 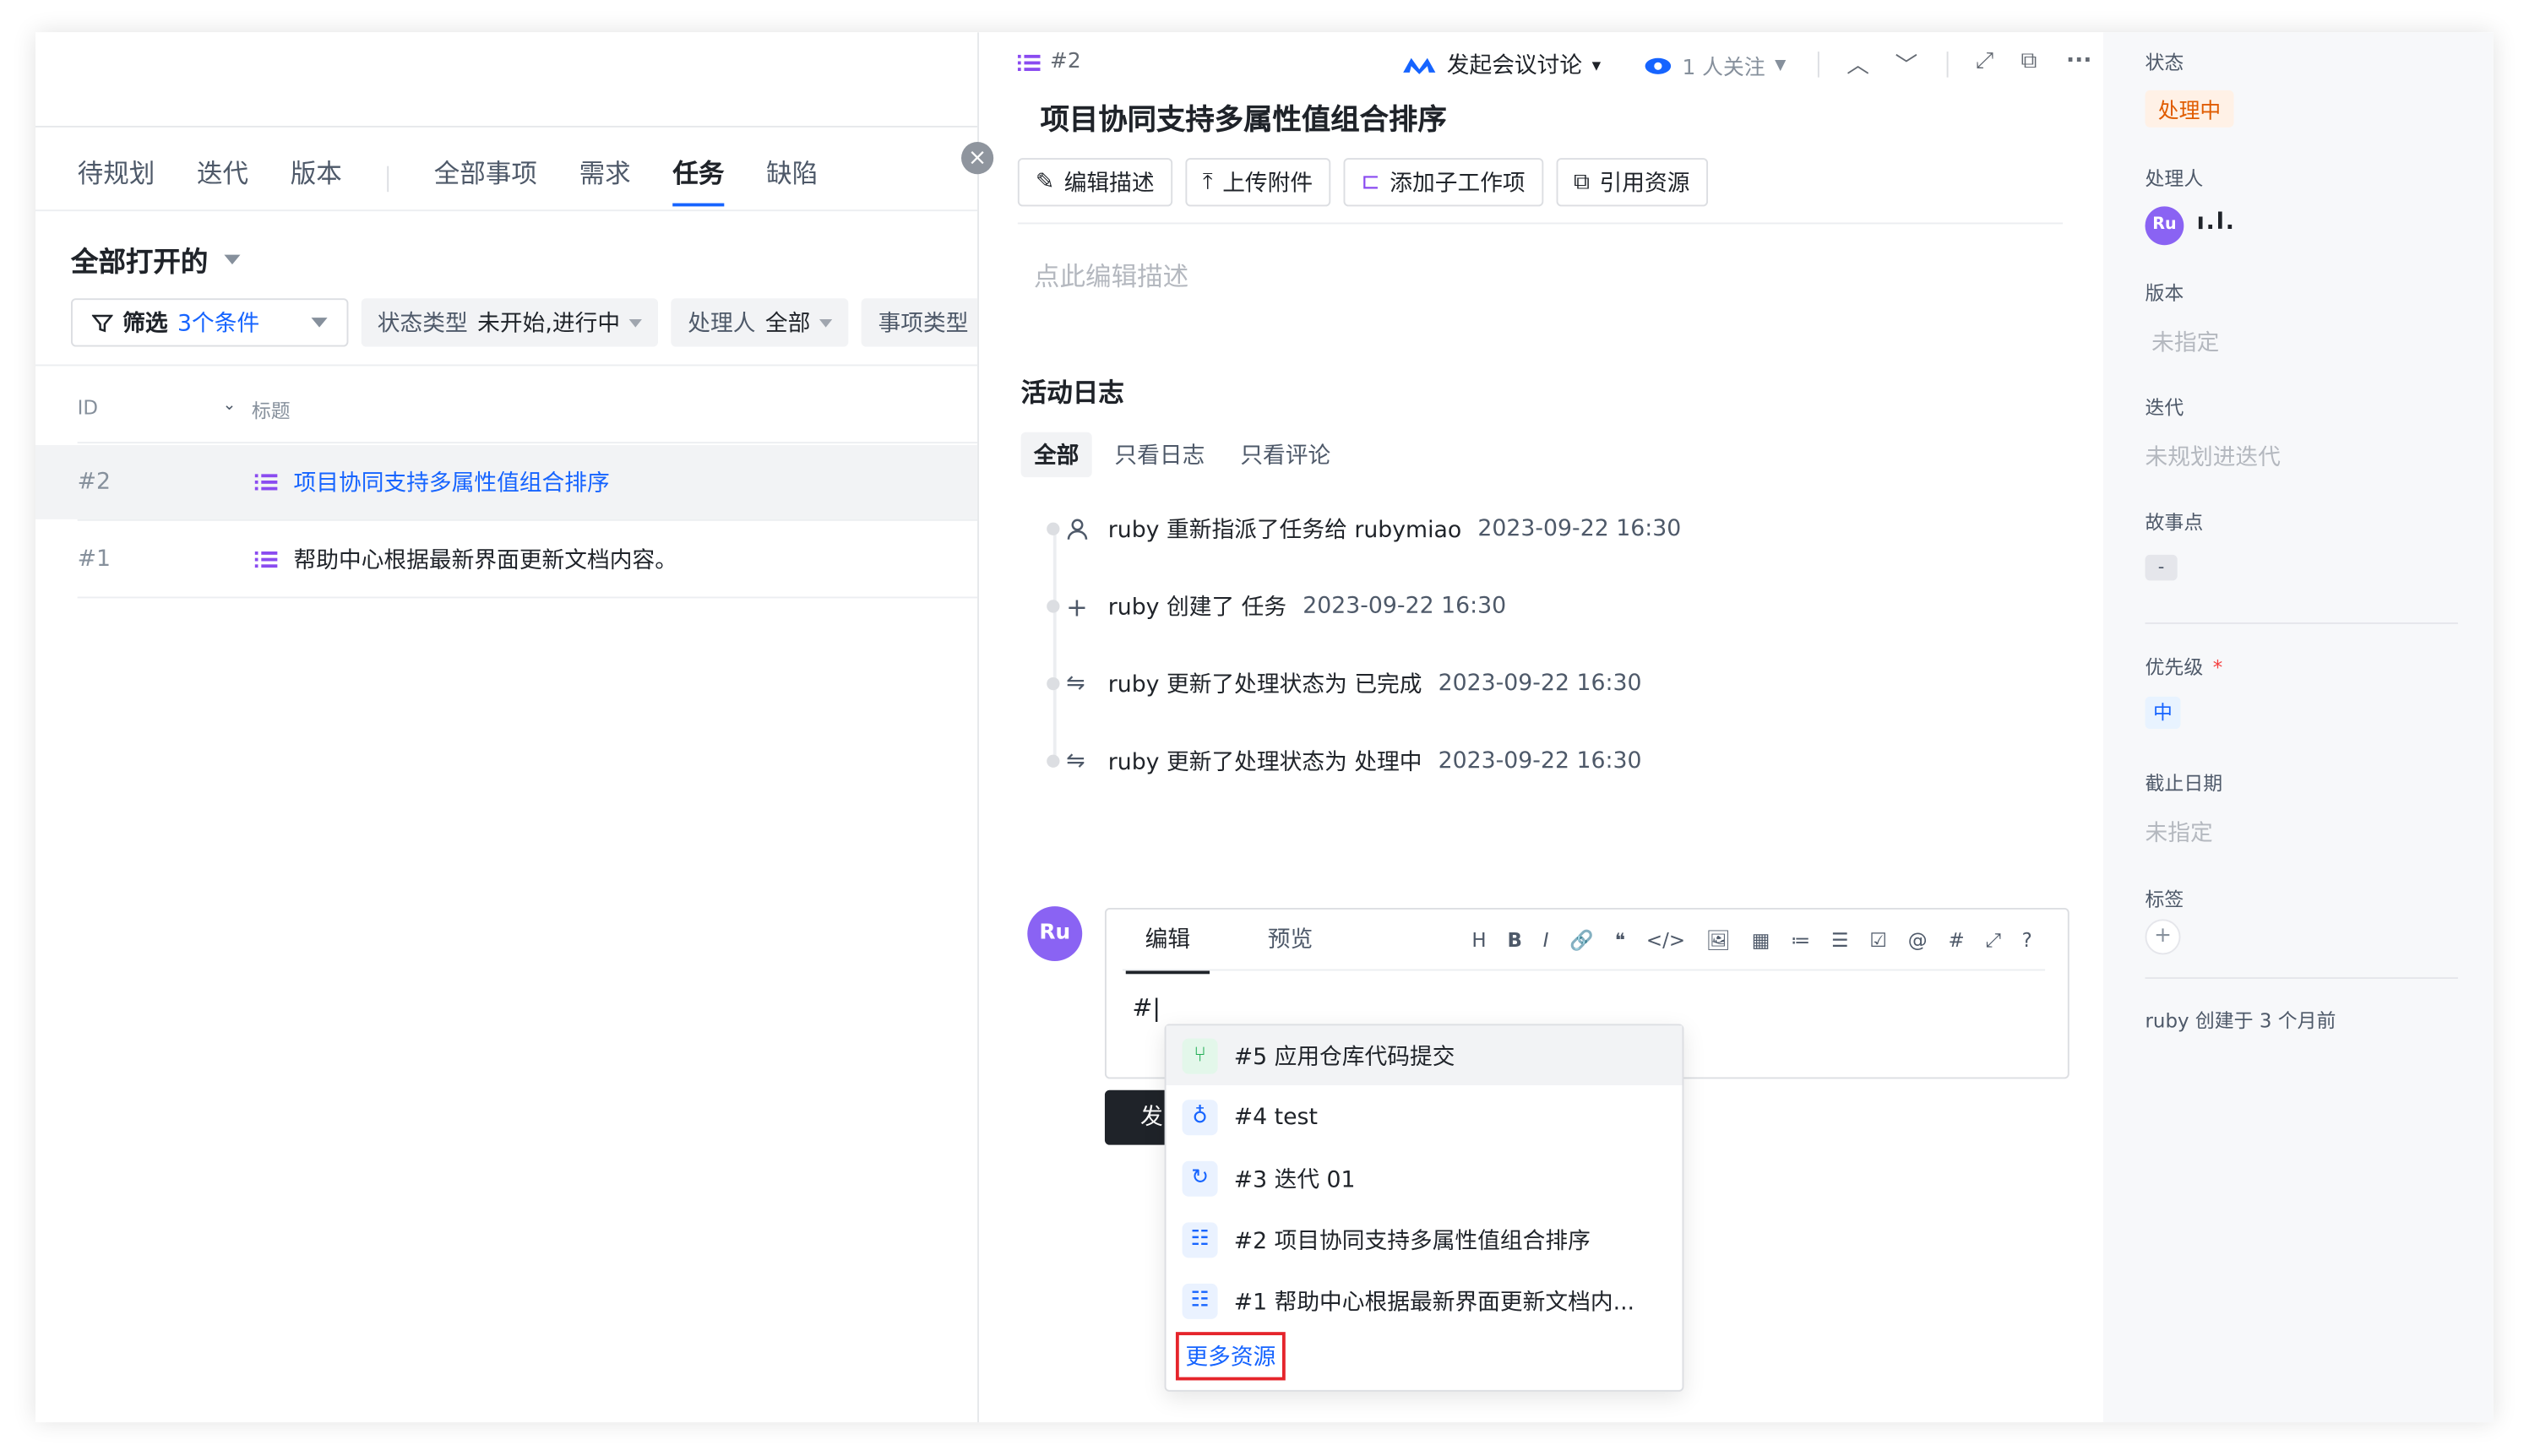 What do you see at coordinates (229, 406) in the screenshot?
I see `chevron-down-icon: ⌄` at bounding box center [229, 406].